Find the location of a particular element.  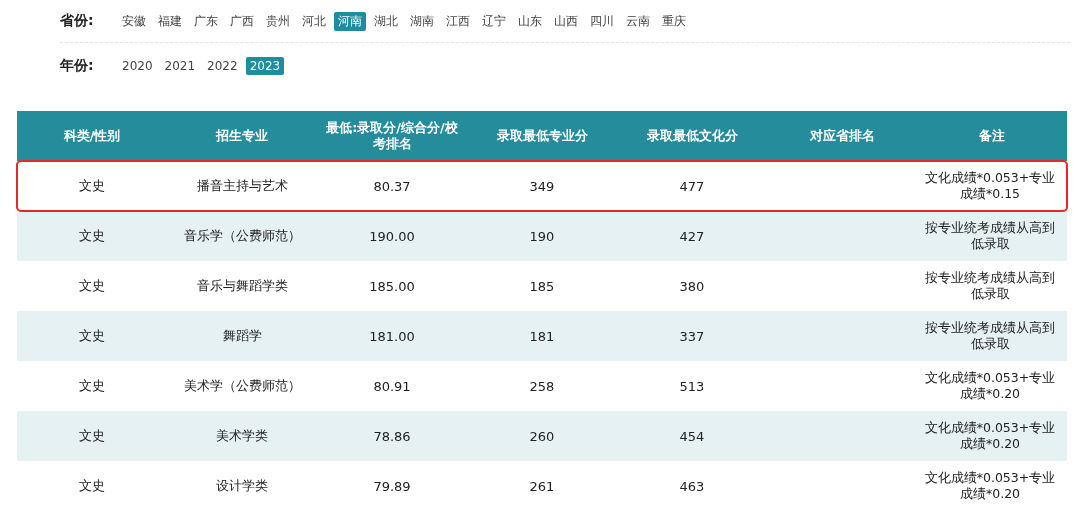

column-header: 录取最低专业分 is located at coordinates (542, 136).